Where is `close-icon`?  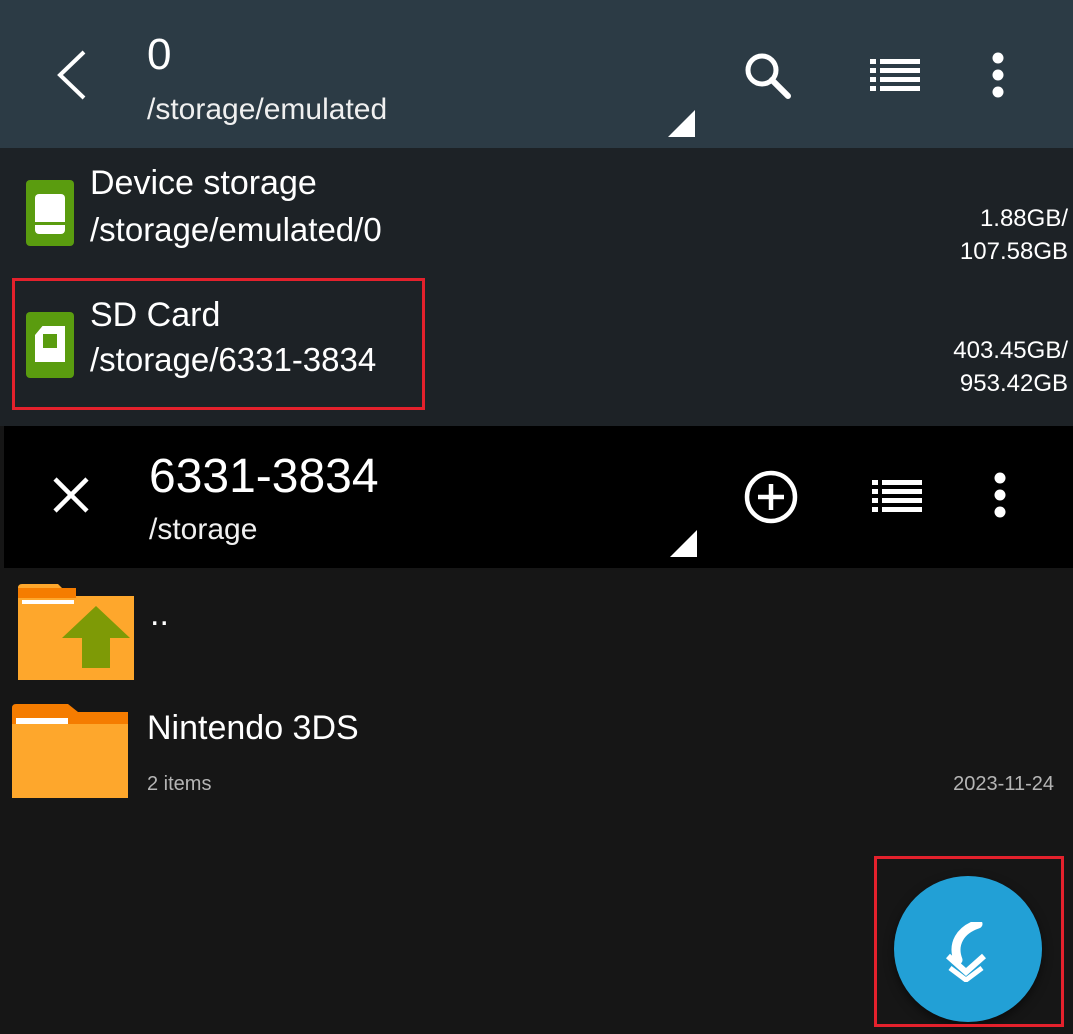 close-icon is located at coordinates (71, 495).